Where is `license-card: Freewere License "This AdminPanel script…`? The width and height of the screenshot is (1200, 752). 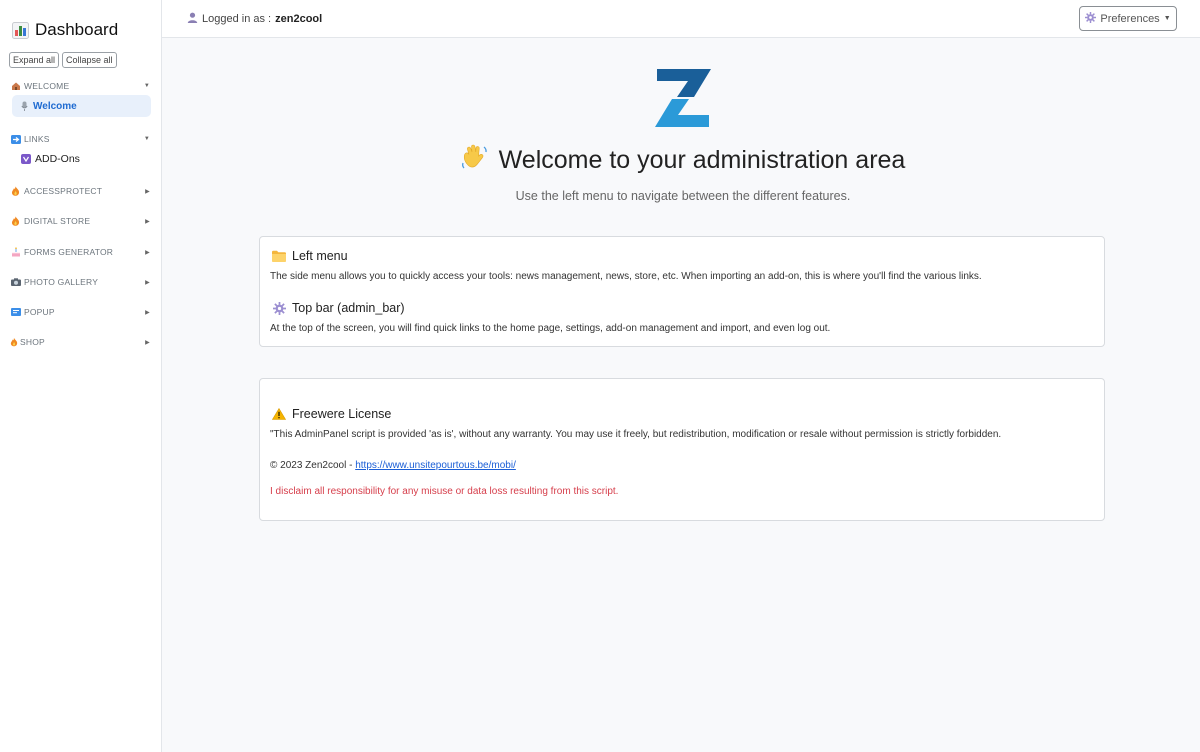 license-card: Freewere License "This AdminPanel script… is located at coordinates (682, 449).